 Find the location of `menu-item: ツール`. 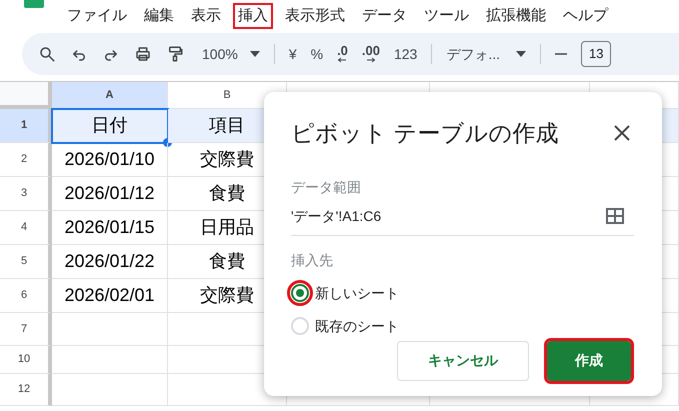

menu-item: ツール is located at coordinates (446, 16).